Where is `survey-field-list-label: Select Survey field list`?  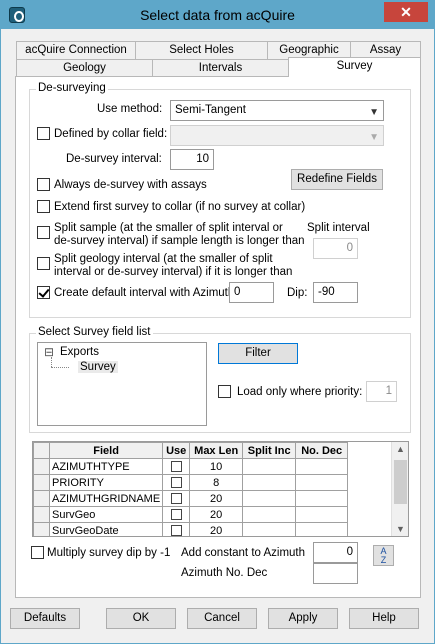
survey-field-list-label: Select Survey field list is located at coordinates (94, 332).